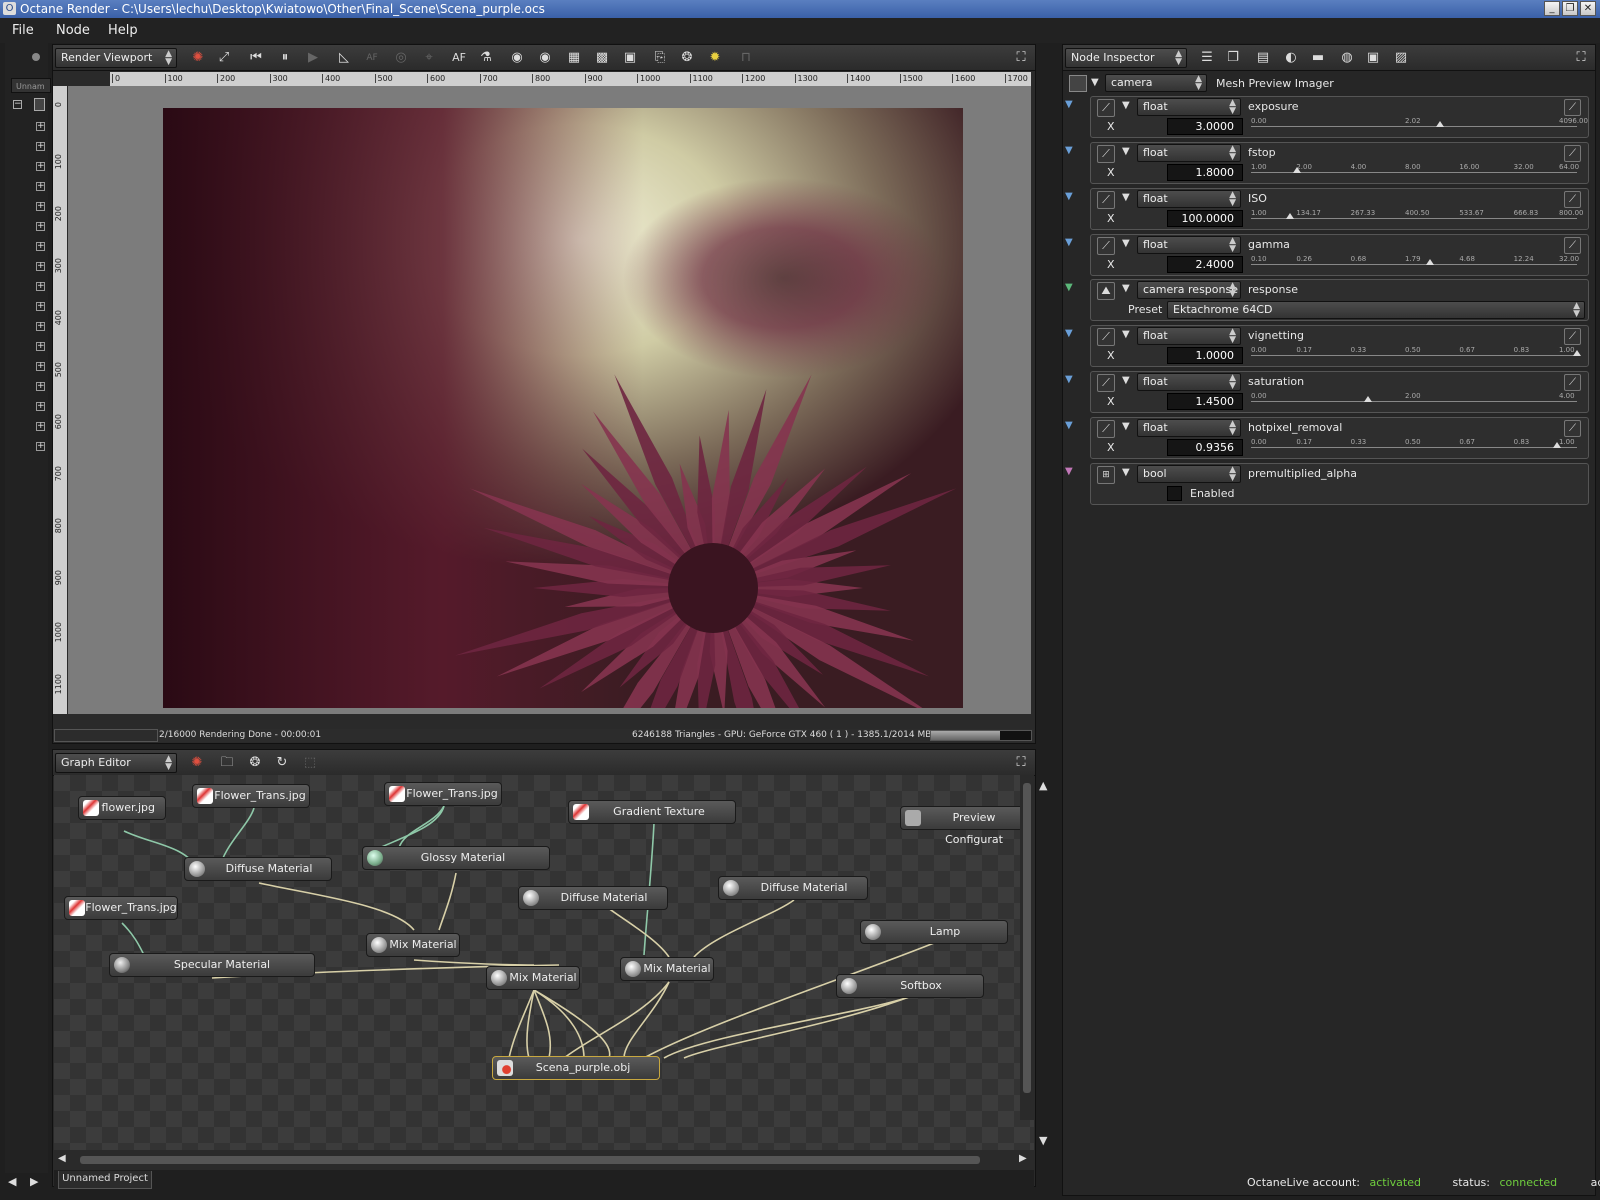 This screenshot has width=1600, height=1200. What do you see at coordinates (1205, 172) in the screenshot?
I see `param-value-input: 1.8000` at bounding box center [1205, 172].